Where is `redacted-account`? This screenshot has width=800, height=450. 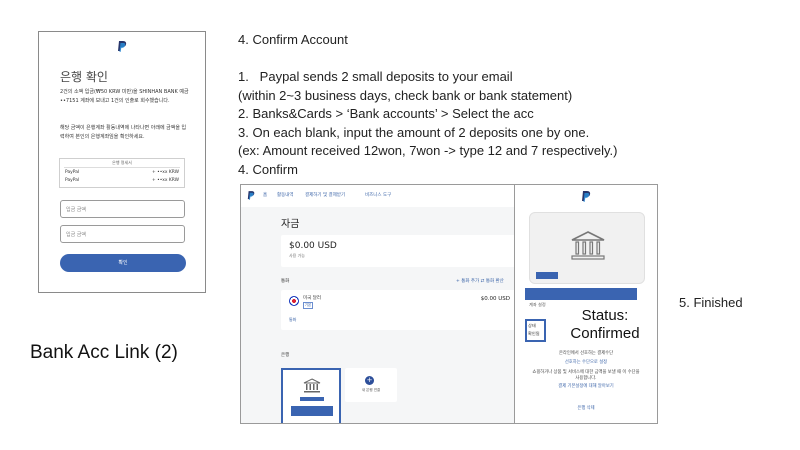
redacted-account is located at coordinates (312, 411).